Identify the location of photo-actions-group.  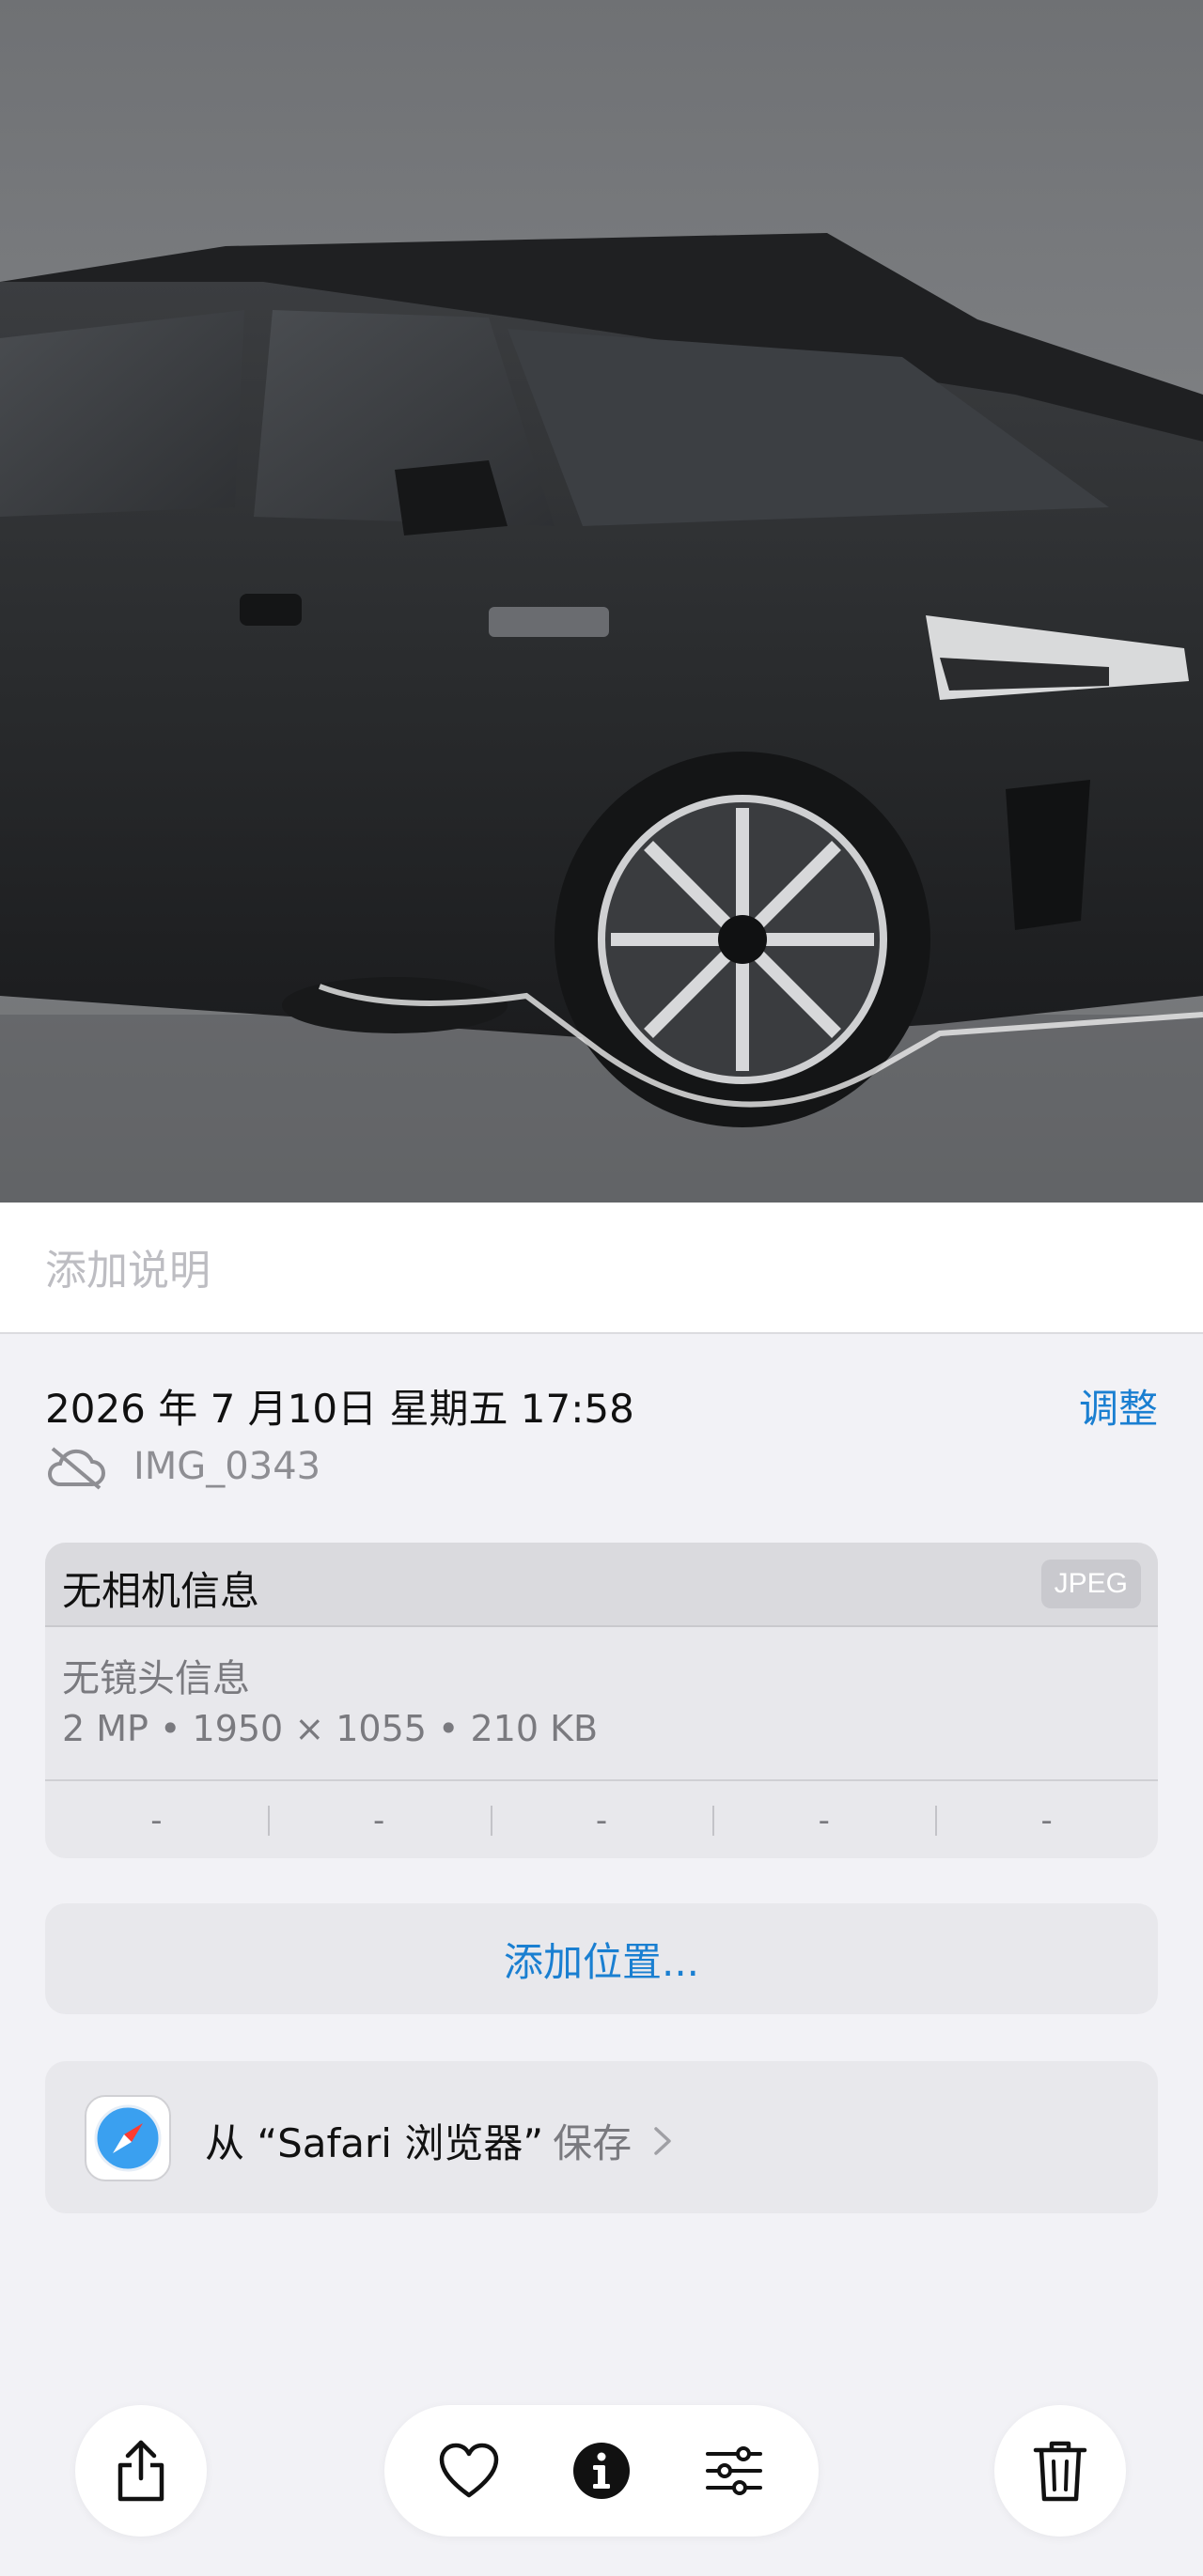
(601, 2471).